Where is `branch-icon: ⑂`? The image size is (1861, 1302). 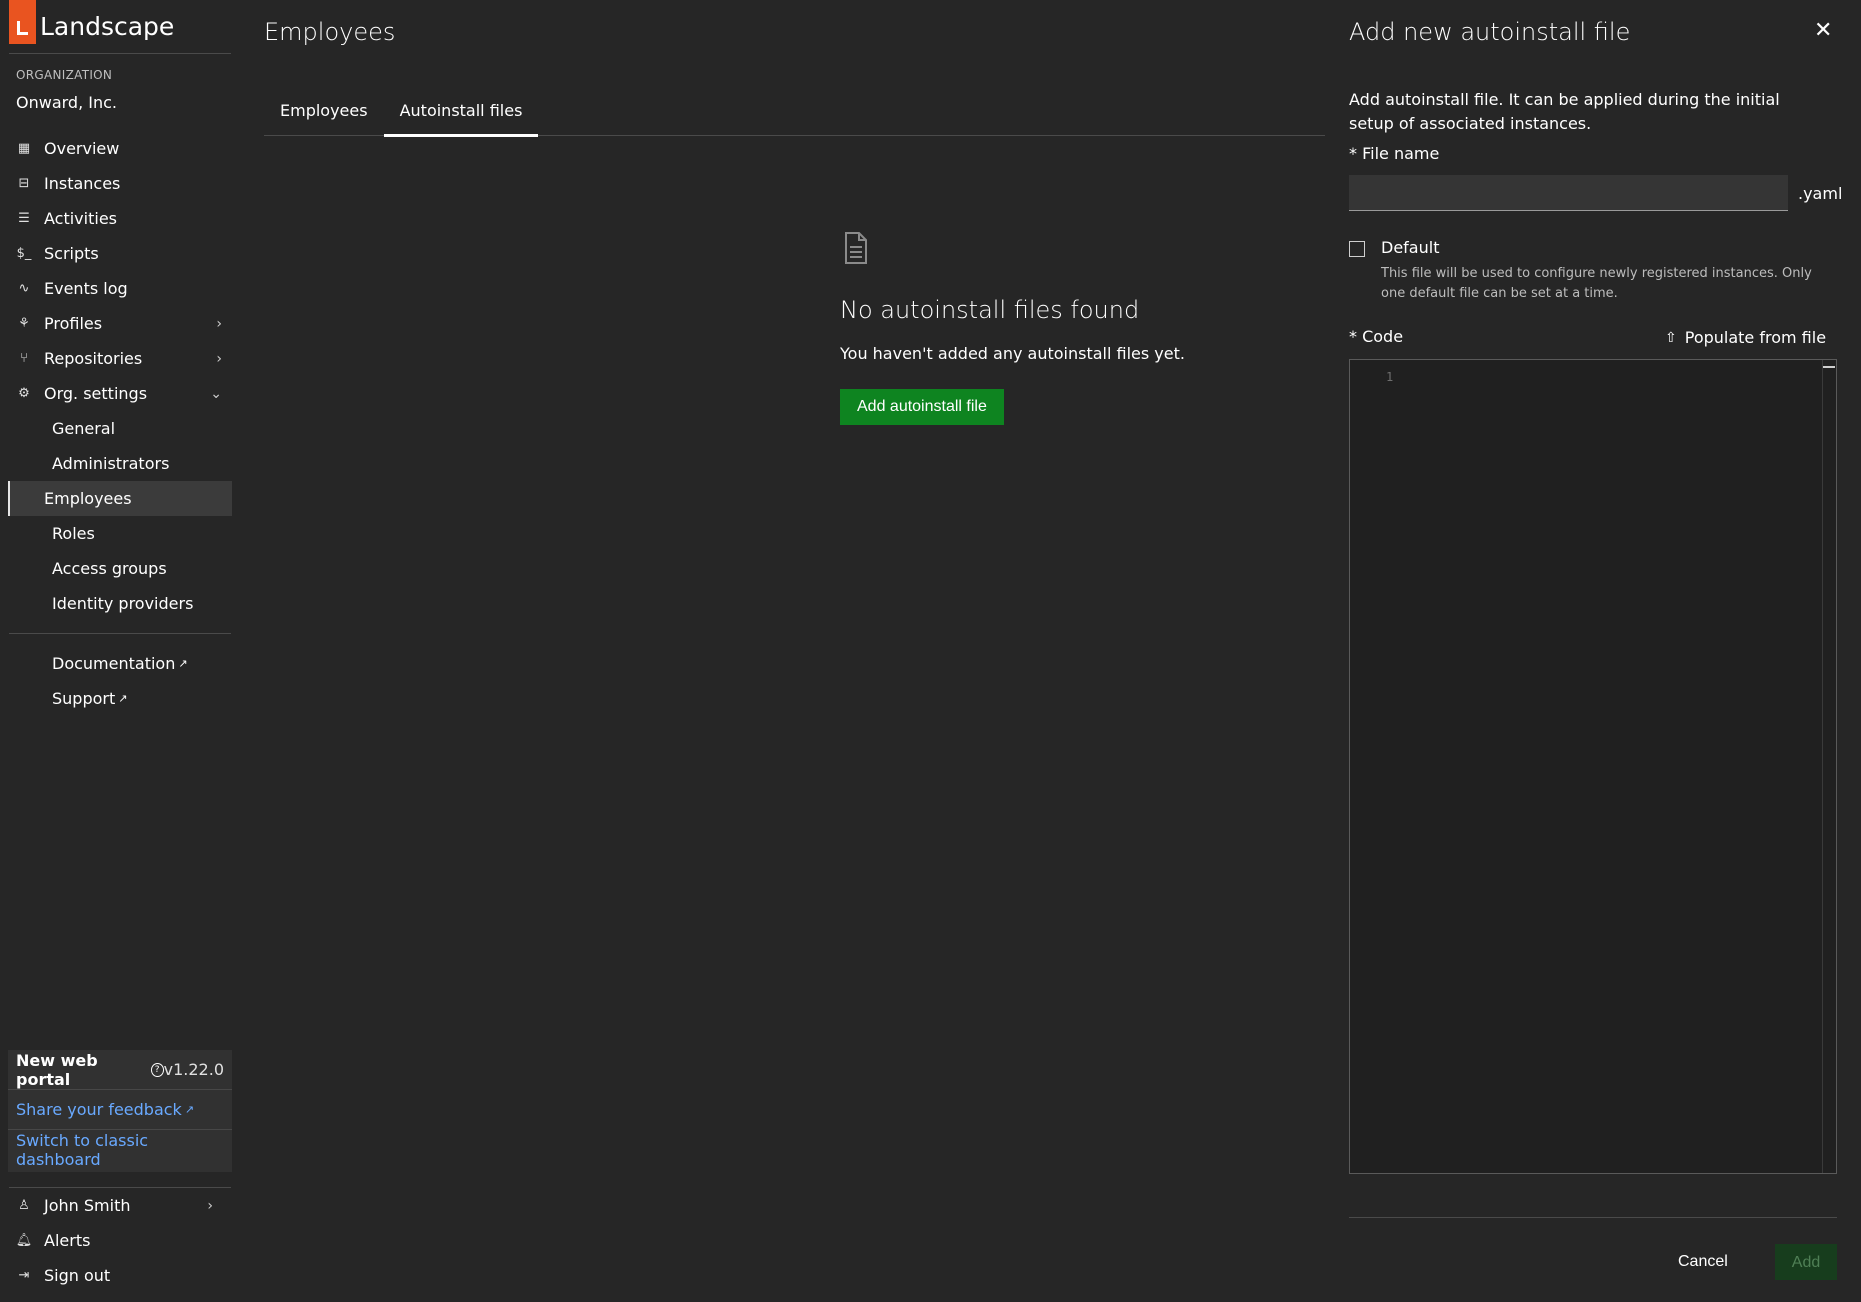
branch-icon: ⑂ is located at coordinates (24, 358).